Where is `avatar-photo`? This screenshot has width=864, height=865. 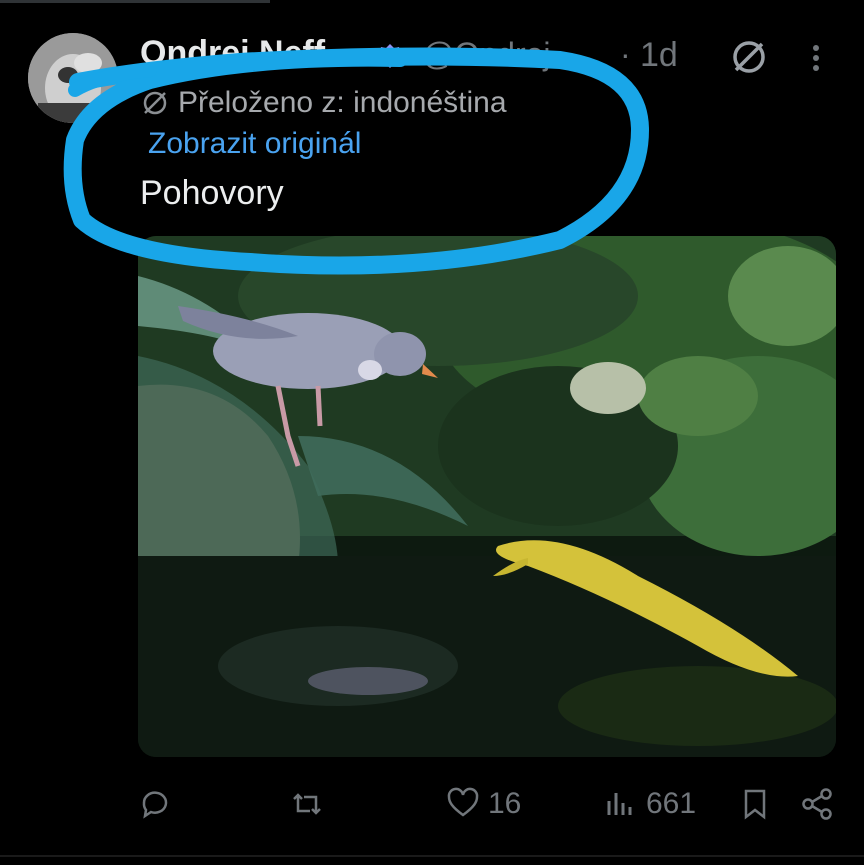 avatar-photo is located at coordinates (73, 78).